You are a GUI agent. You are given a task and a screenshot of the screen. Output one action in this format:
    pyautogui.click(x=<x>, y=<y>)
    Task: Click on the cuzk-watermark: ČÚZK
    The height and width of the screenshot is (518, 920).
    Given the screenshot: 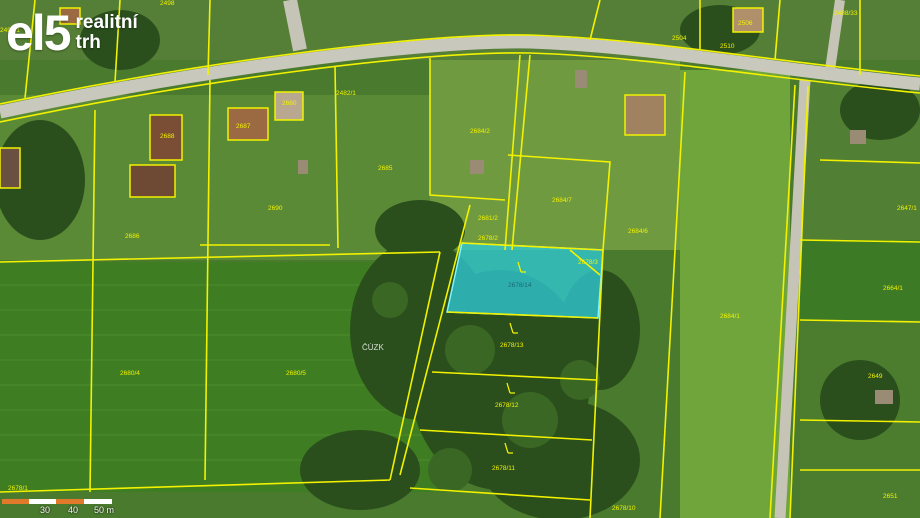 What is the action you would take?
    pyautogui.click(x=373, y=347)
    